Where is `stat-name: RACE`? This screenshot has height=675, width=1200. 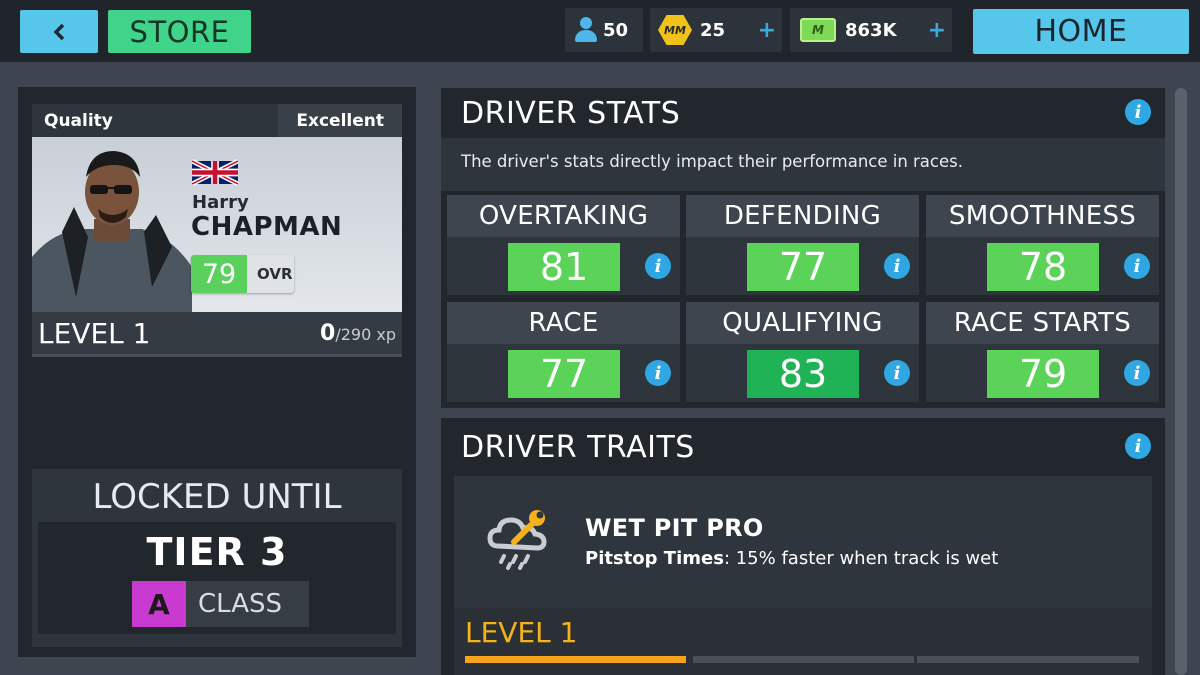 stat-name: RACE is located at coordinates (563, 323).